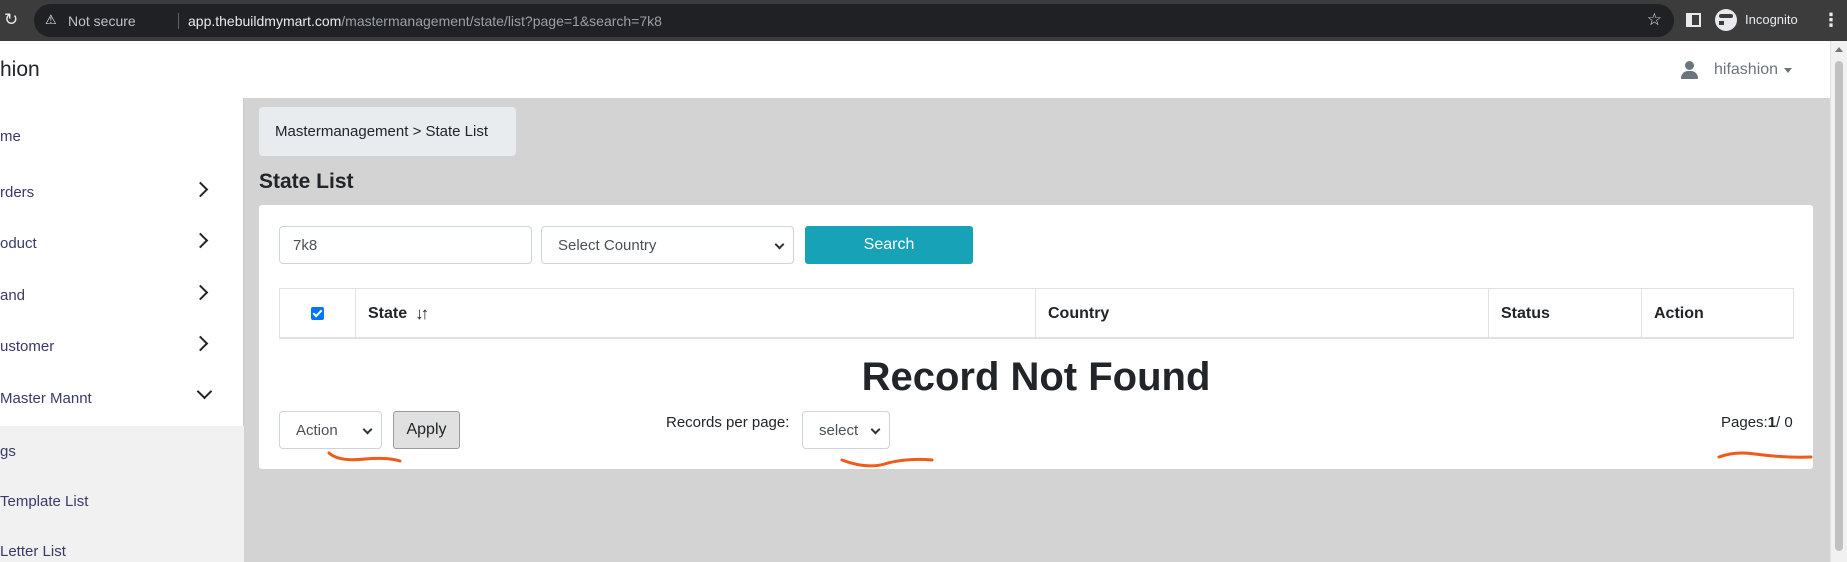  I want to click on incognito-icon, so click(1729, 20).